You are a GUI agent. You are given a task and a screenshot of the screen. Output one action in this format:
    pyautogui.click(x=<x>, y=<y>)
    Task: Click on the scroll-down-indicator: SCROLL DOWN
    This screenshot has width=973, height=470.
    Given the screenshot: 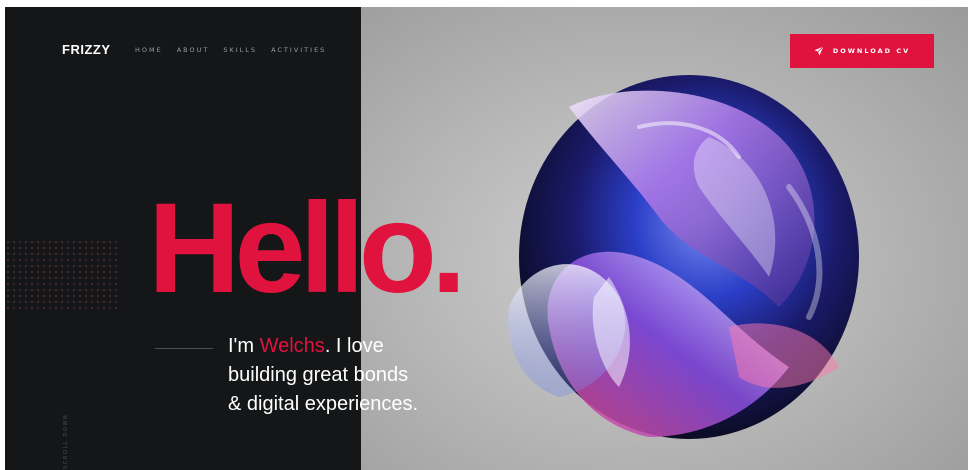 What is the action you would take?
    pyautogui.click(x=68, y=437)
    